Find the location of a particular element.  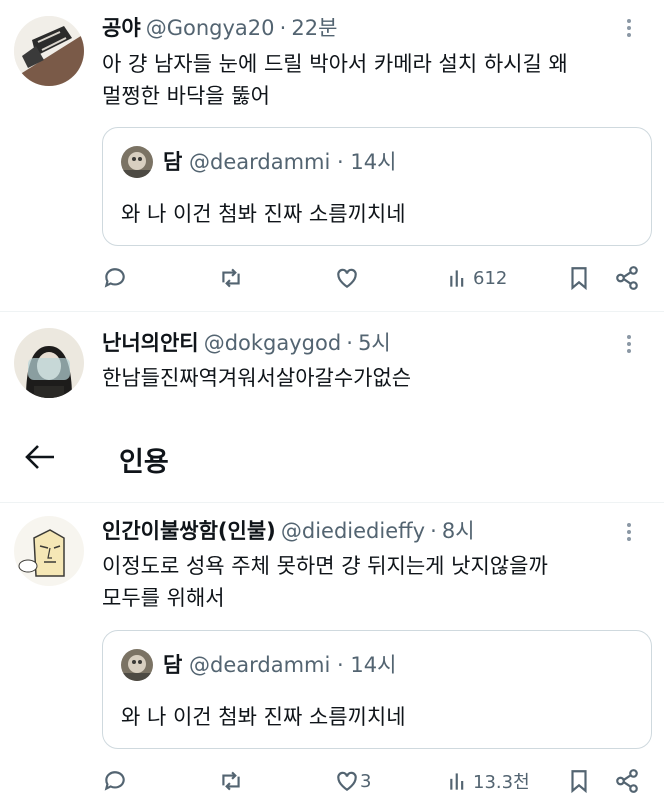

user-handle: @diediedieffy is located at coordinates (353, 531).